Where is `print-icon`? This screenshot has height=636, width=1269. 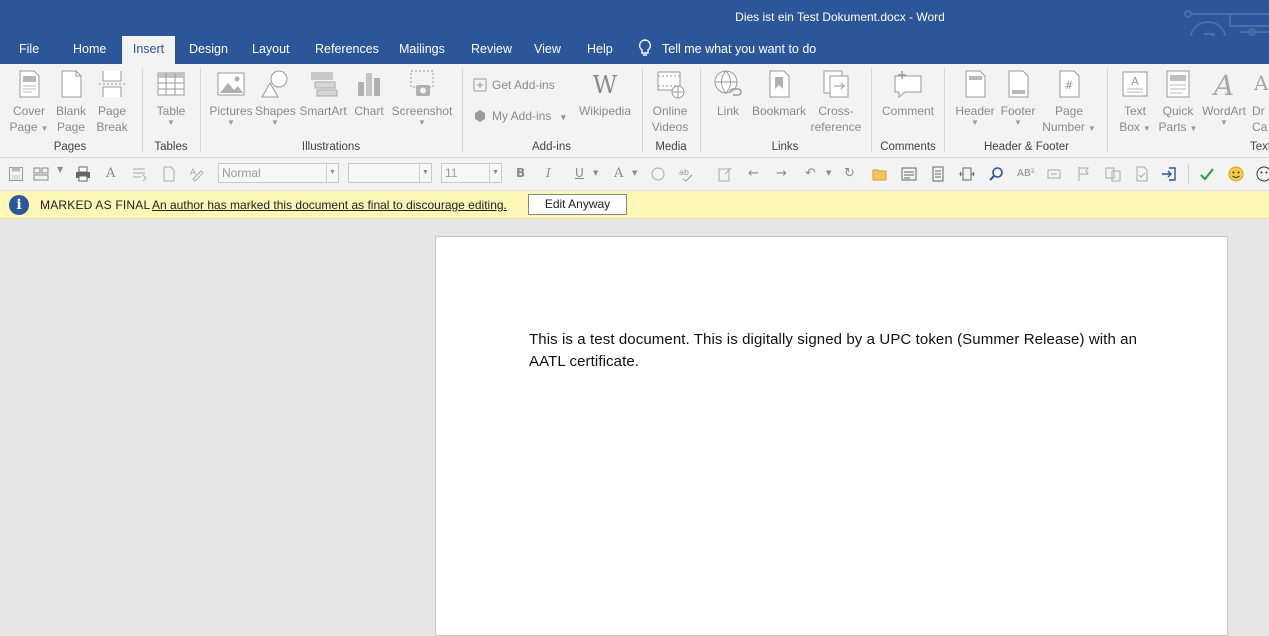
print-icon is located at coordinates (83, 174).